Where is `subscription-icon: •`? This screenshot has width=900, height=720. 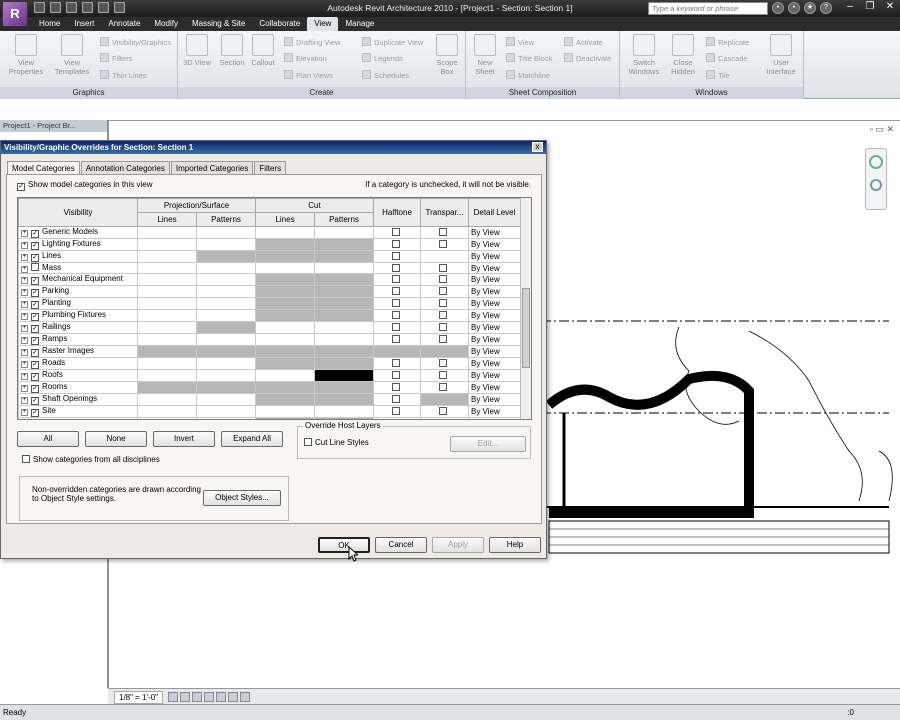 subscription-icon: • is located at coordinates (794, 8).